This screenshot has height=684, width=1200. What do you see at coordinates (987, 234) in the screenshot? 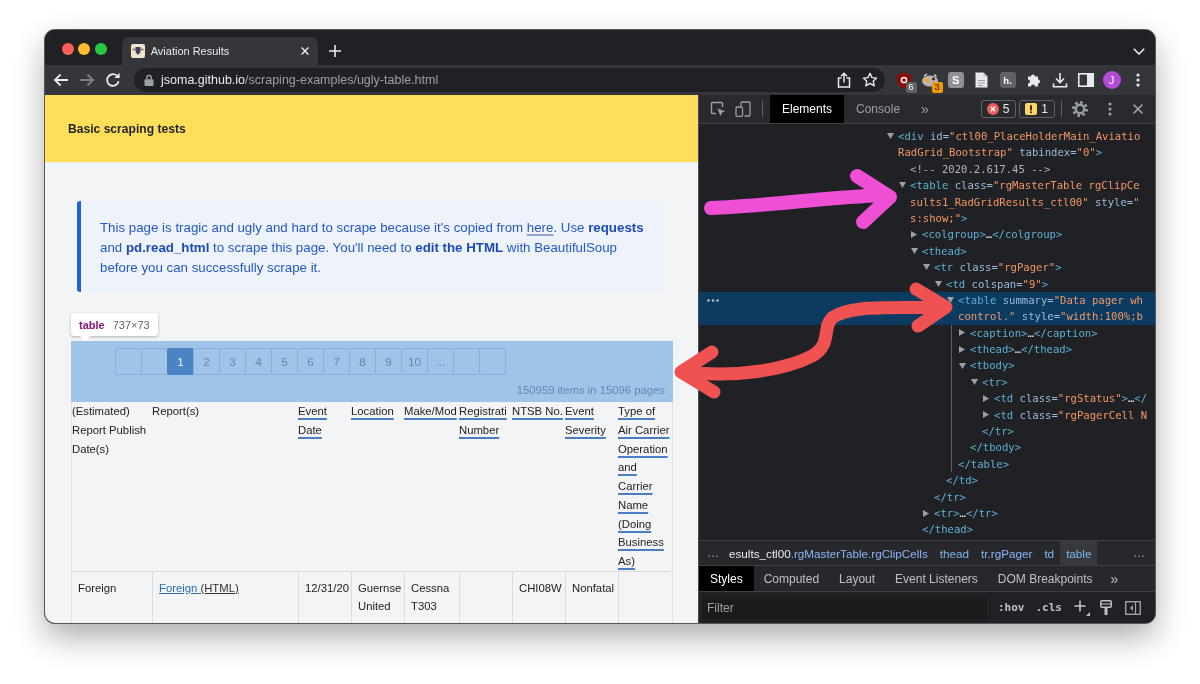
I see `dom-node: <colgroup>…</colgroup>` at bounding box center [987, 234].